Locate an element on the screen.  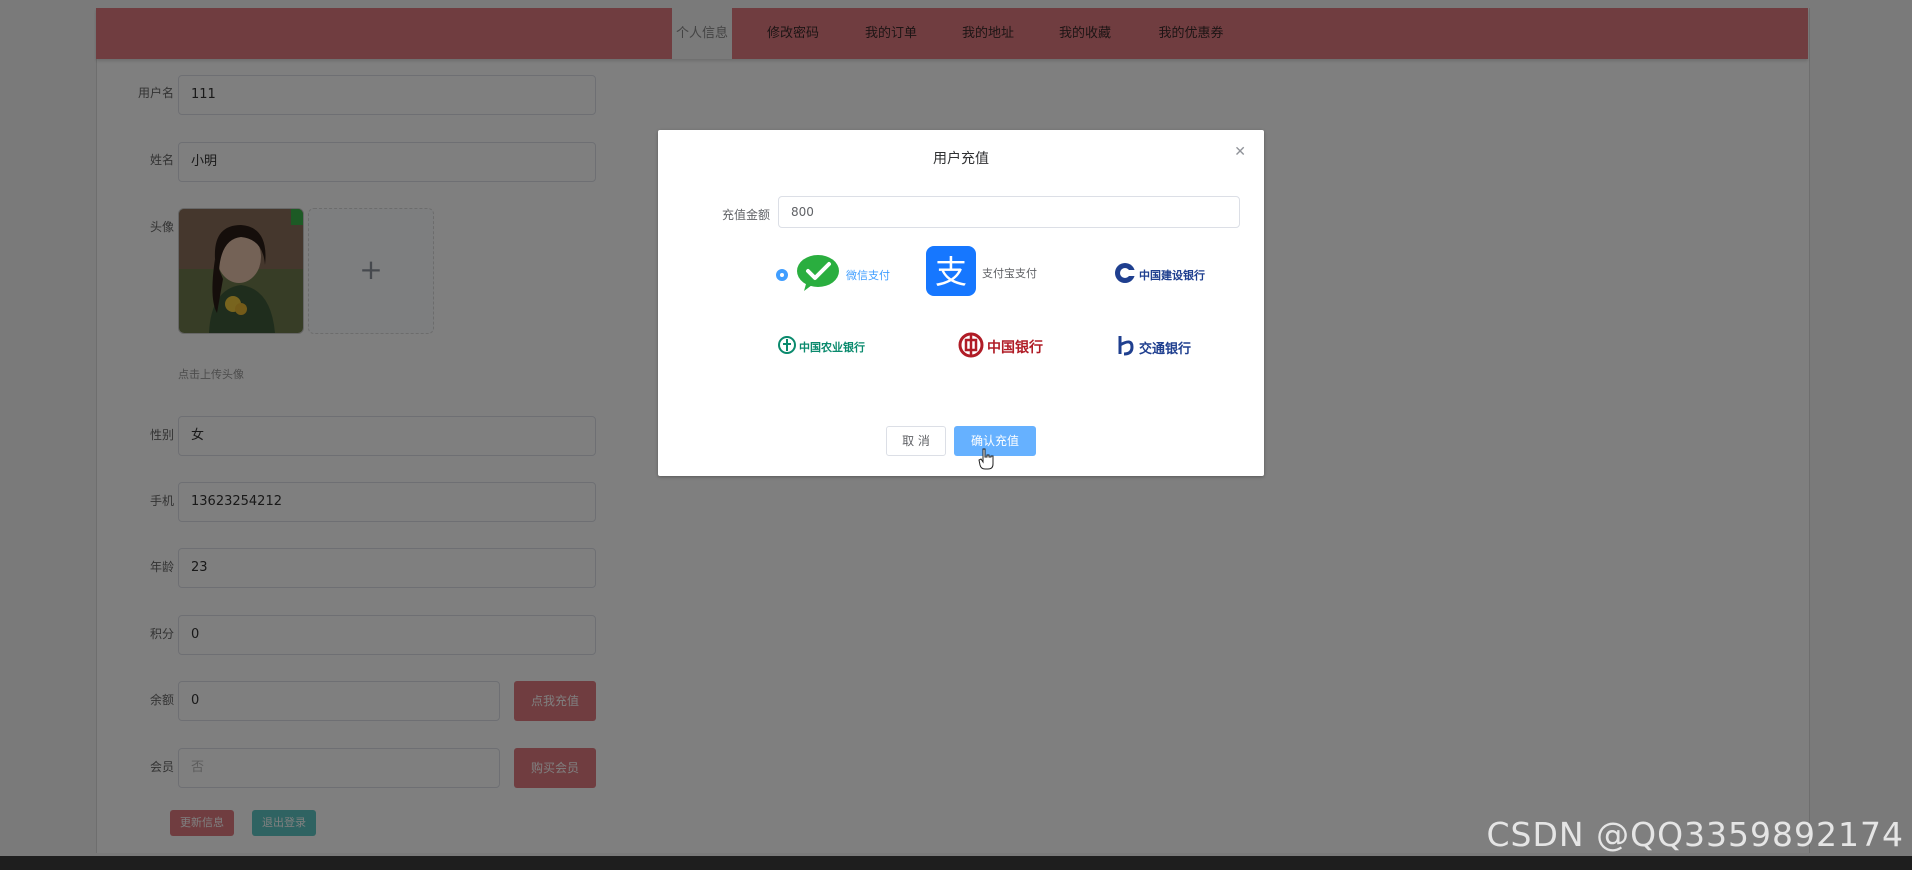
alipay-label: 支付宝支付 is located at coordinates (1009, 273).